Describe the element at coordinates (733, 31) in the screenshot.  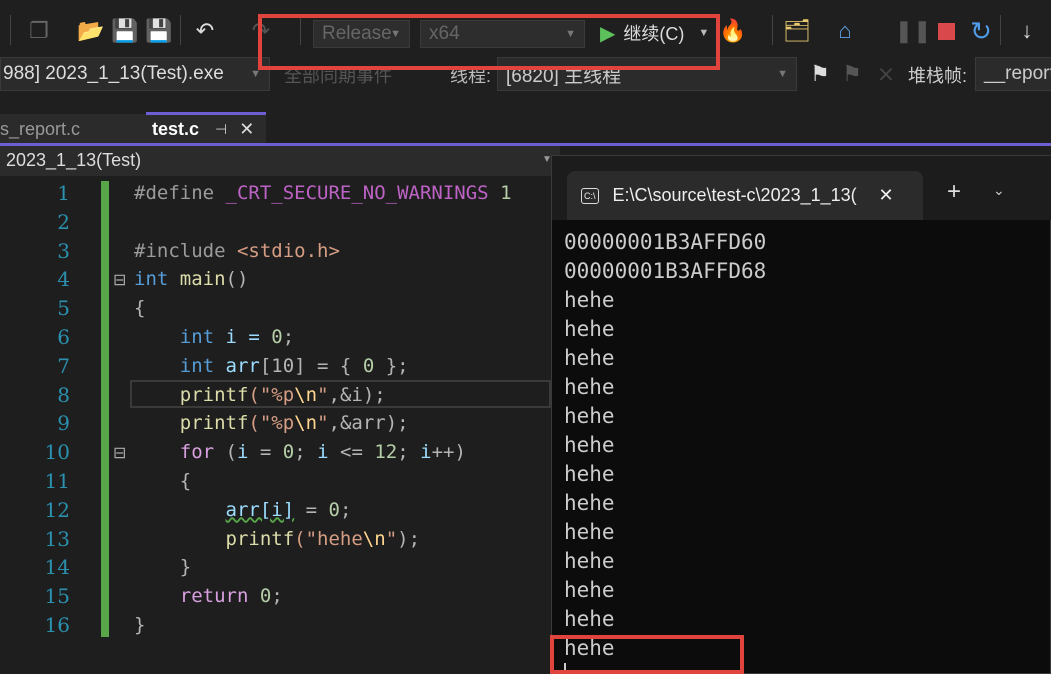
I see `hot-reload-icon: 🔥` at that location.